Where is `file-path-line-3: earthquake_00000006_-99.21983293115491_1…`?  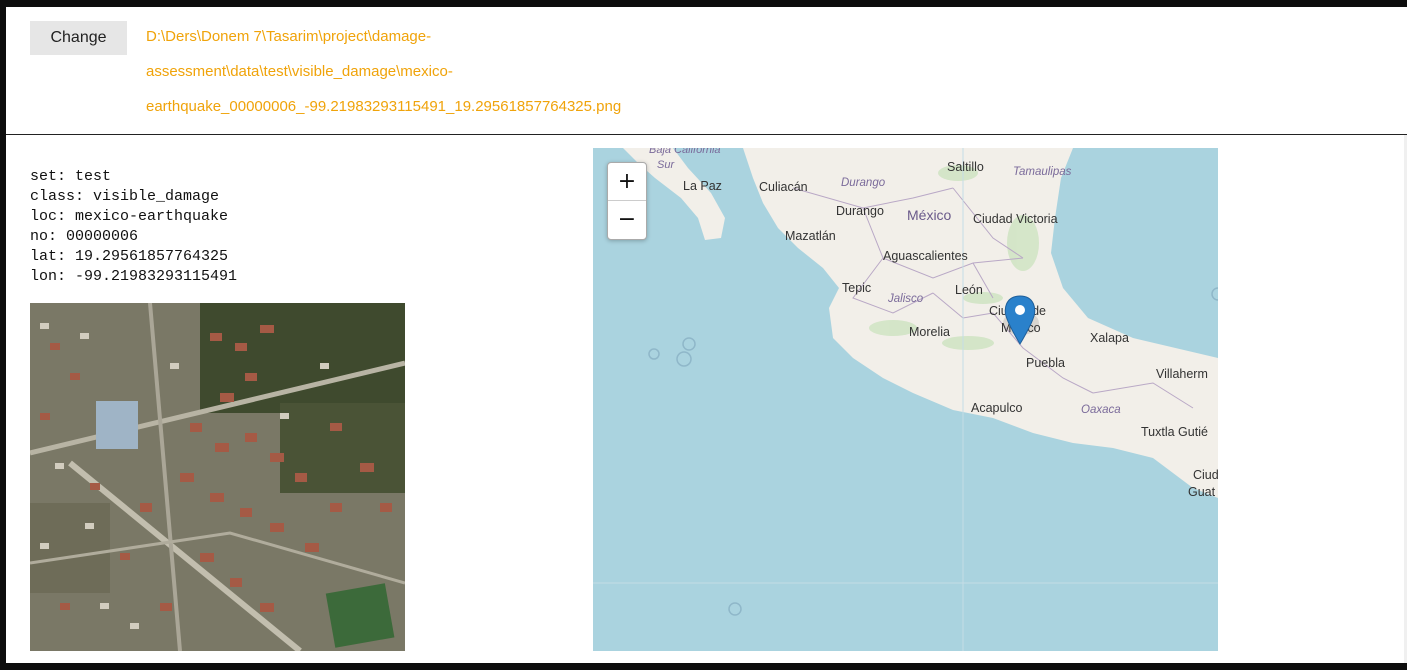 file-path-line-3: earthquake_00000006_-99.21983293115491_1… is located at coordinates (384, 106).